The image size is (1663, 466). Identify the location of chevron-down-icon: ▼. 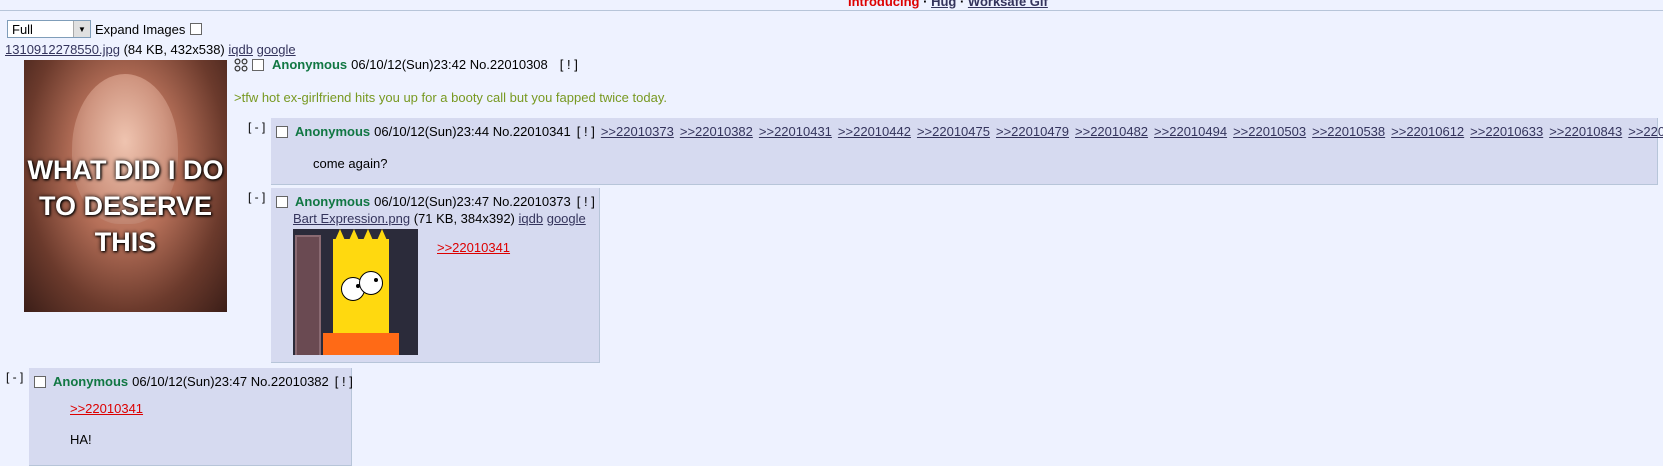
(81, 29).